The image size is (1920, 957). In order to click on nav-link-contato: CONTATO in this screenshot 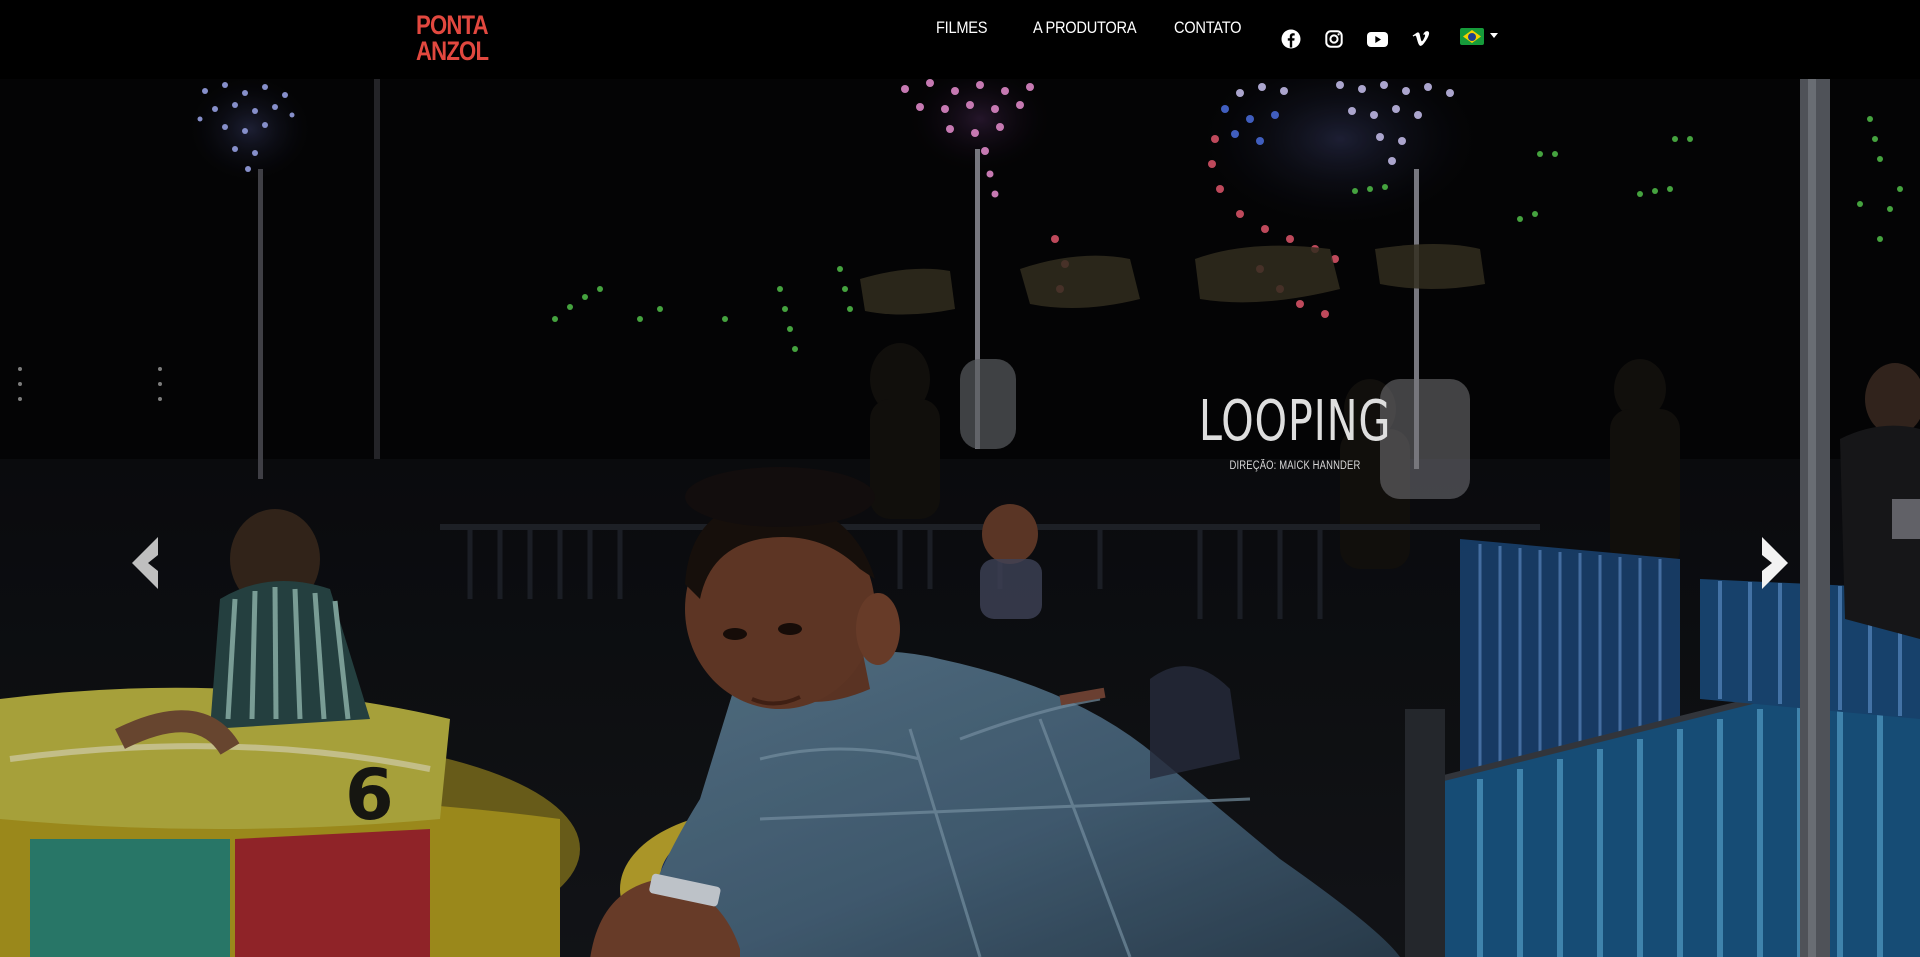, I will do `click(1207, 28)`.